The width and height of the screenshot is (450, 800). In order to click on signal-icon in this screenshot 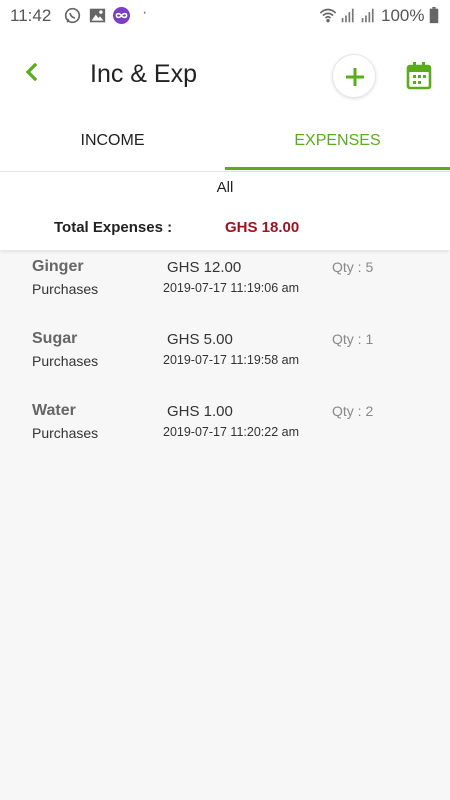, I will do `click(347, 15)`.